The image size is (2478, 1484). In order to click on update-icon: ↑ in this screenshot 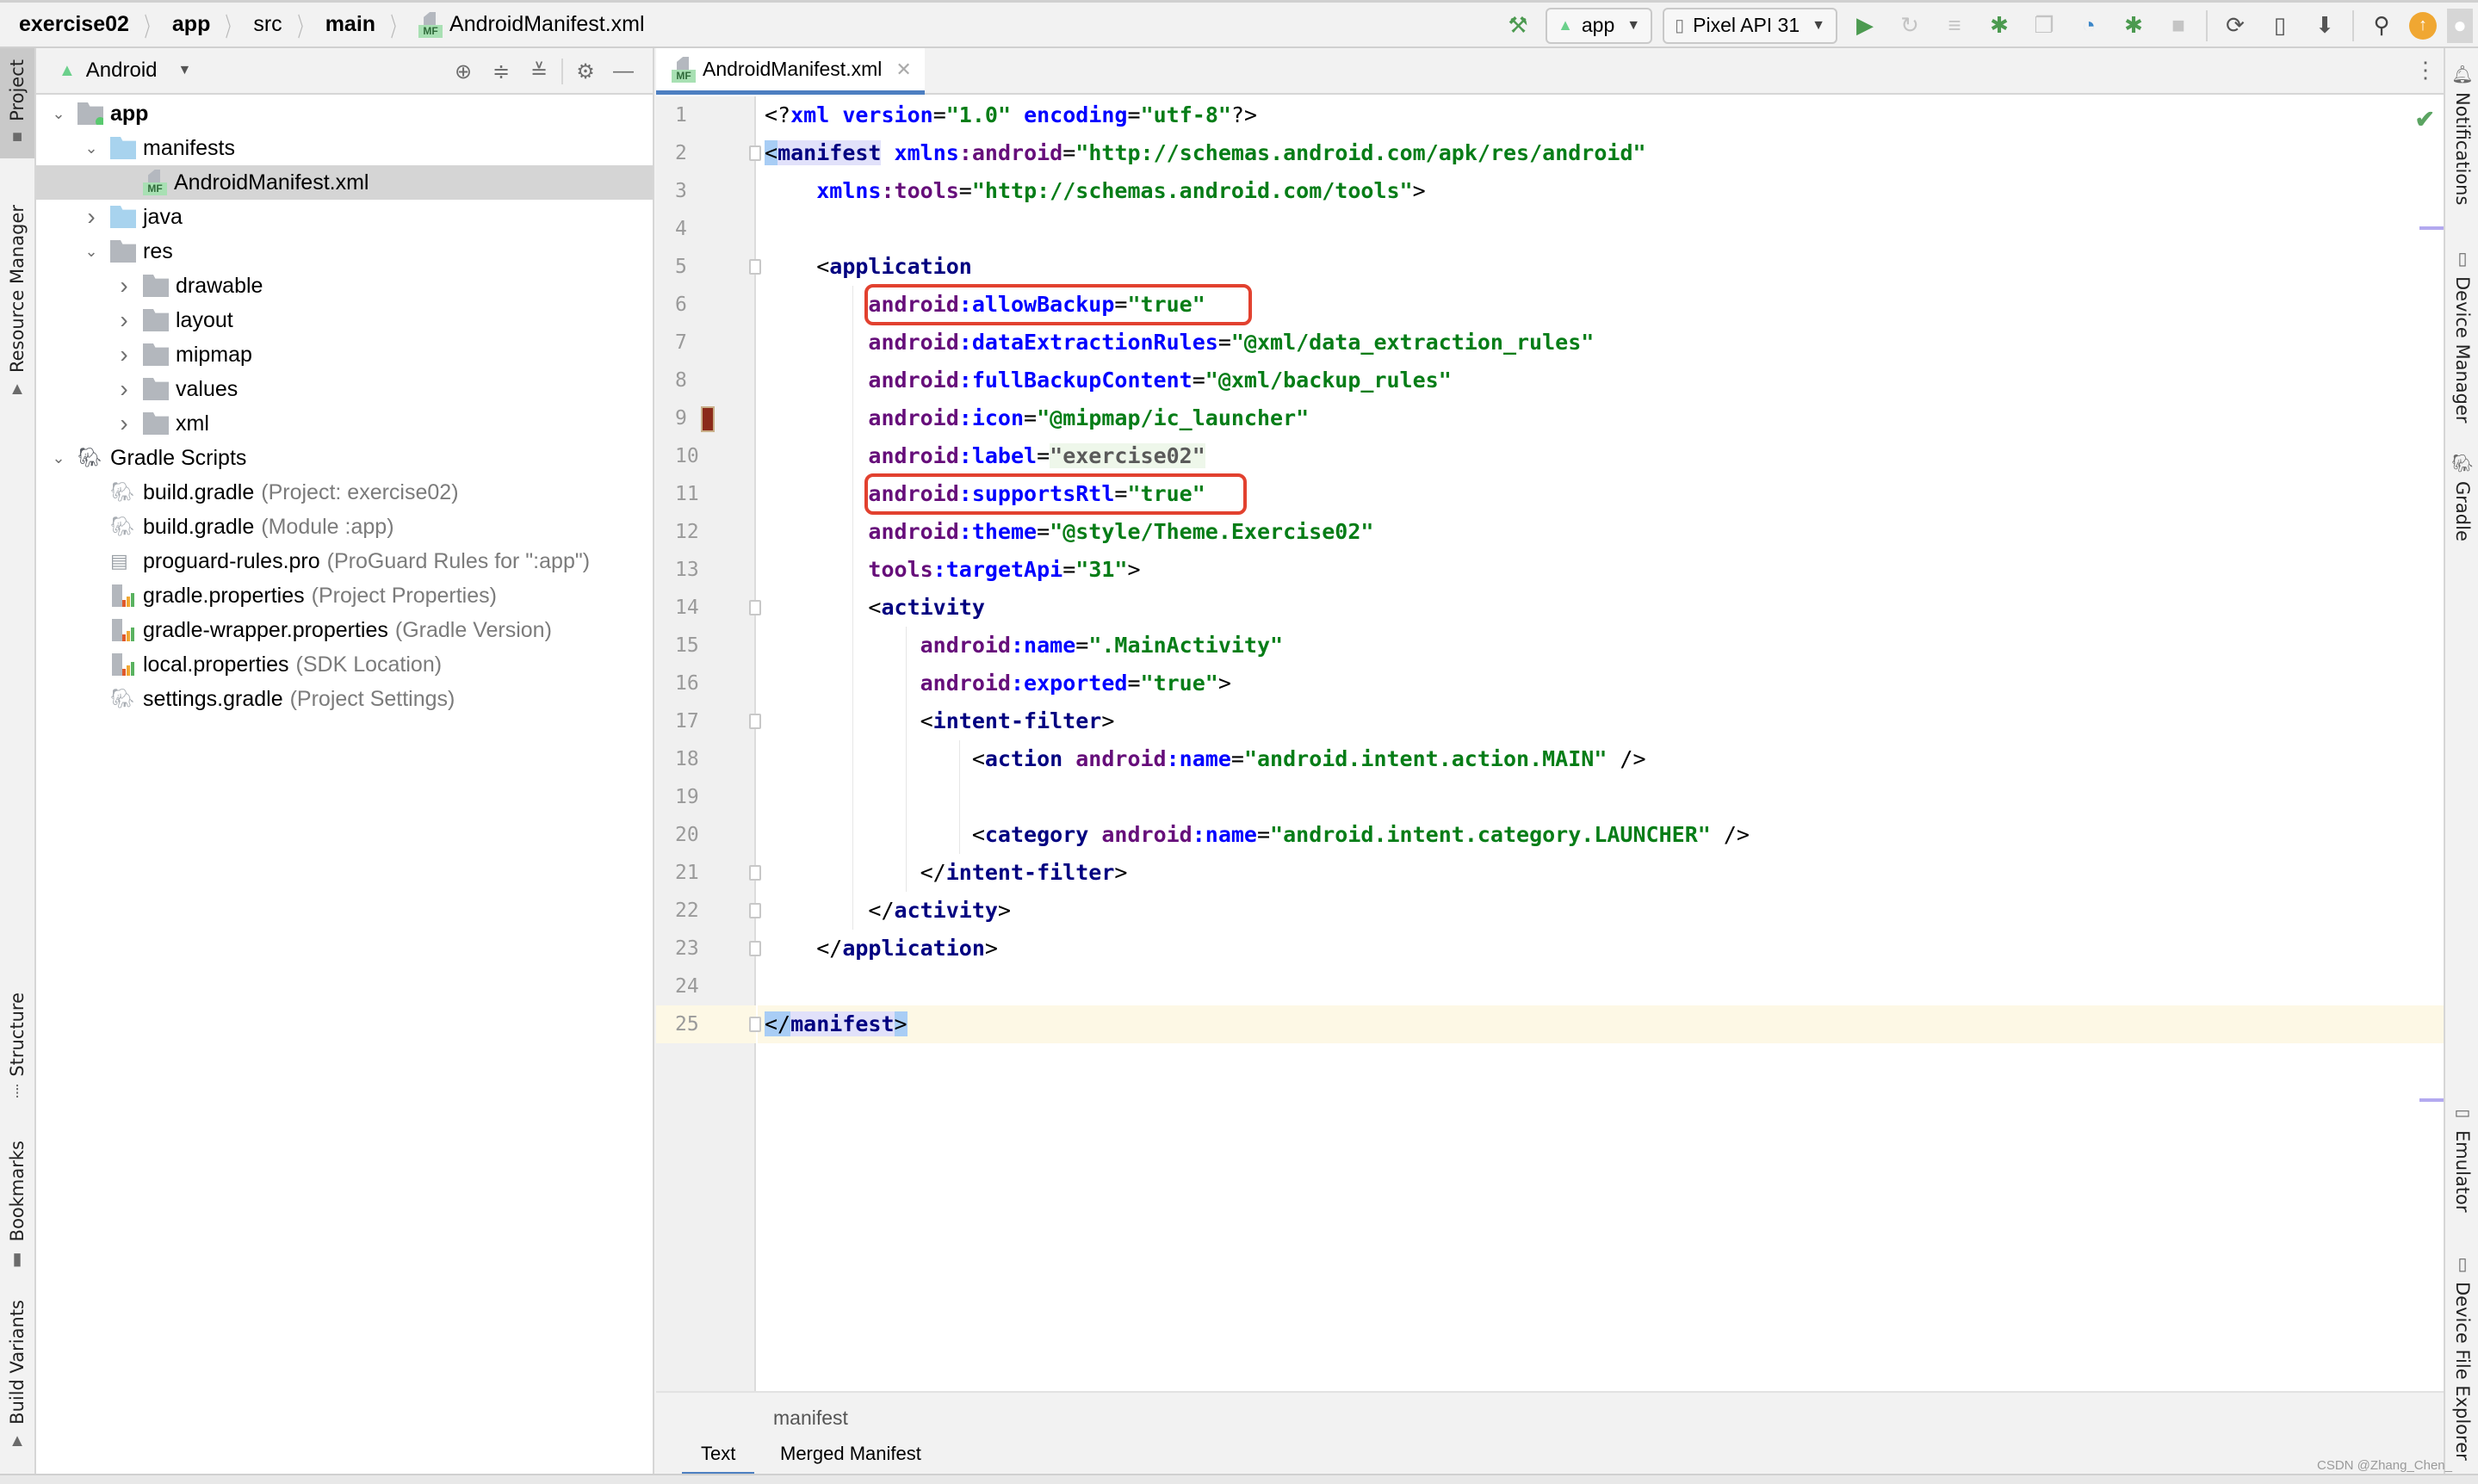, I will do `click(2423, 25)`.